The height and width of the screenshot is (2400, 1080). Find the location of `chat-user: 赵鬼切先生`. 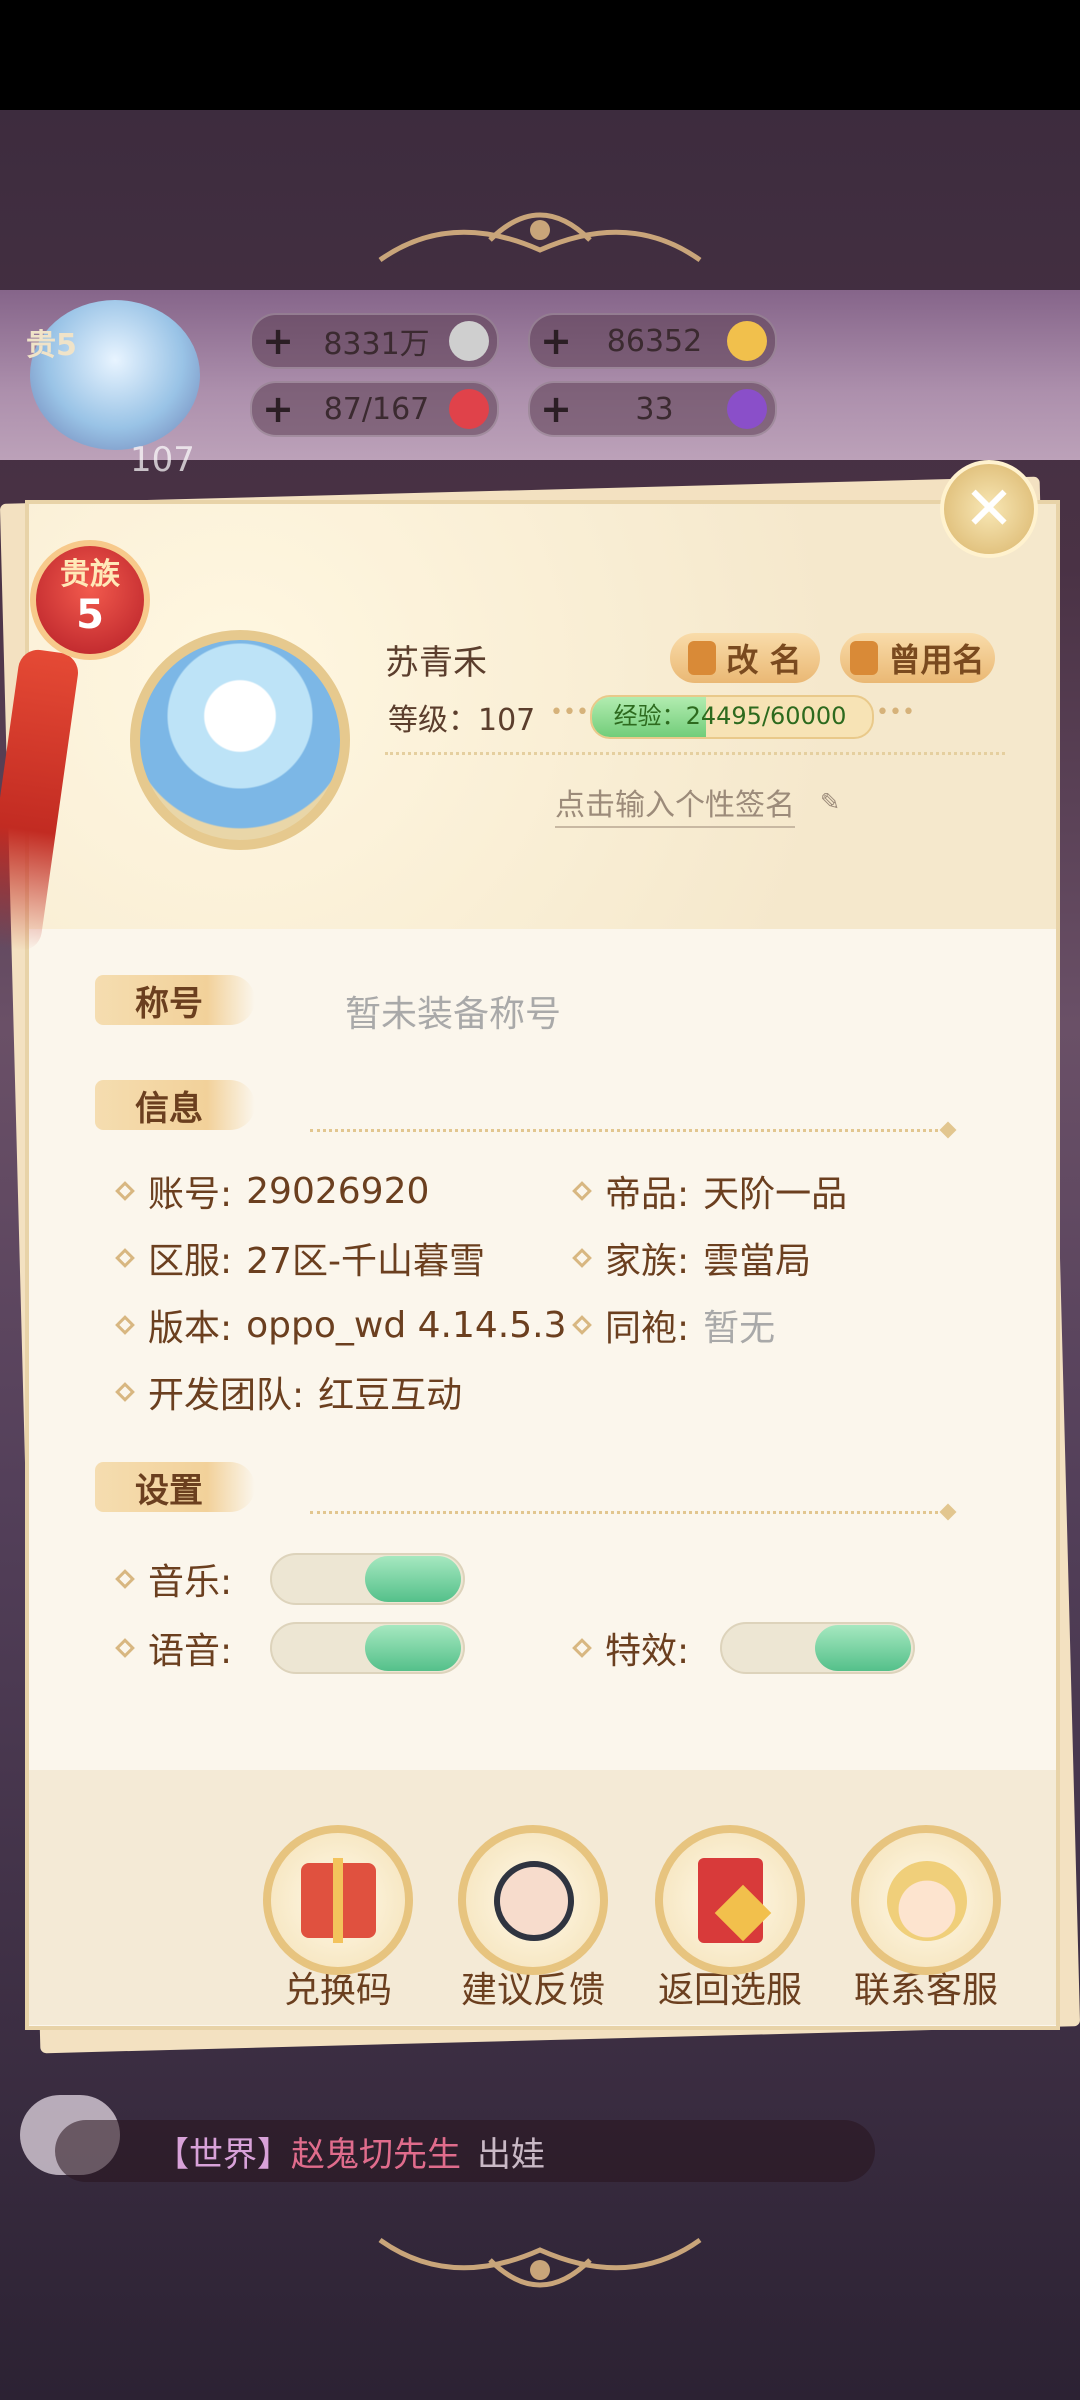

chat-user: 赵鬼切先生 is located at coordinates (376, 2154).